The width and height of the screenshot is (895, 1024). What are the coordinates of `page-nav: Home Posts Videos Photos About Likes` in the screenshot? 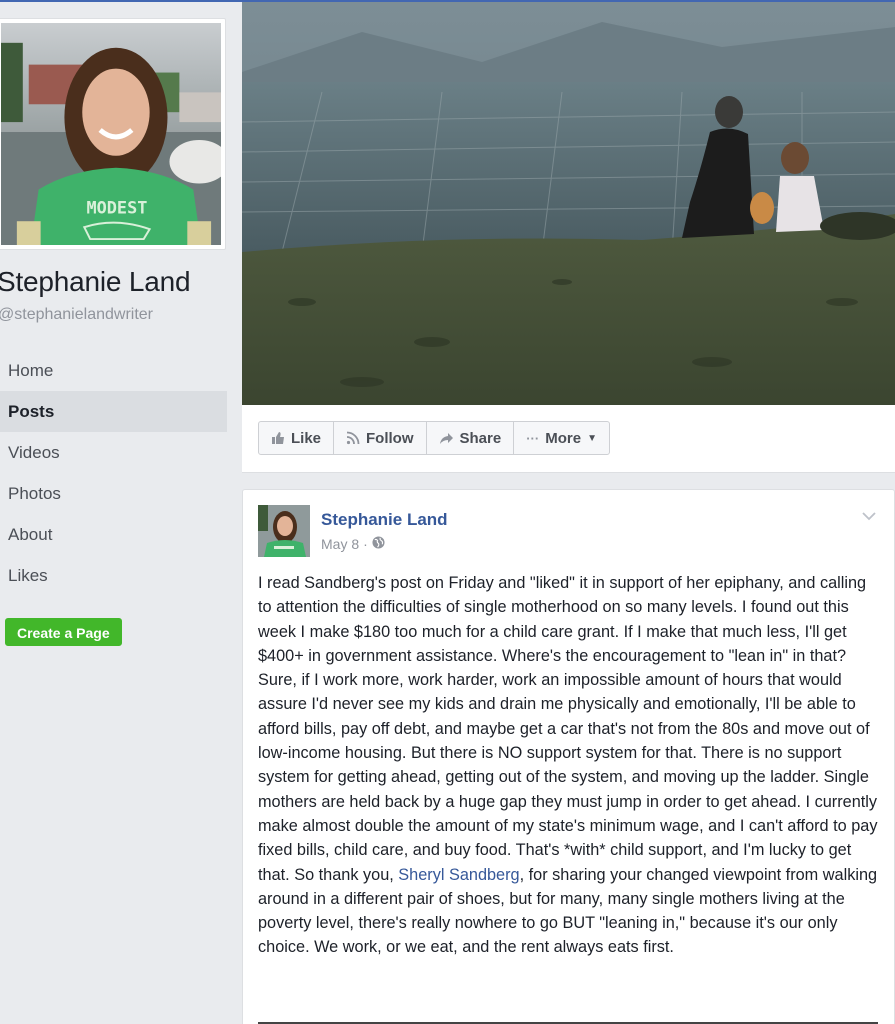 It's located at (113, 473).